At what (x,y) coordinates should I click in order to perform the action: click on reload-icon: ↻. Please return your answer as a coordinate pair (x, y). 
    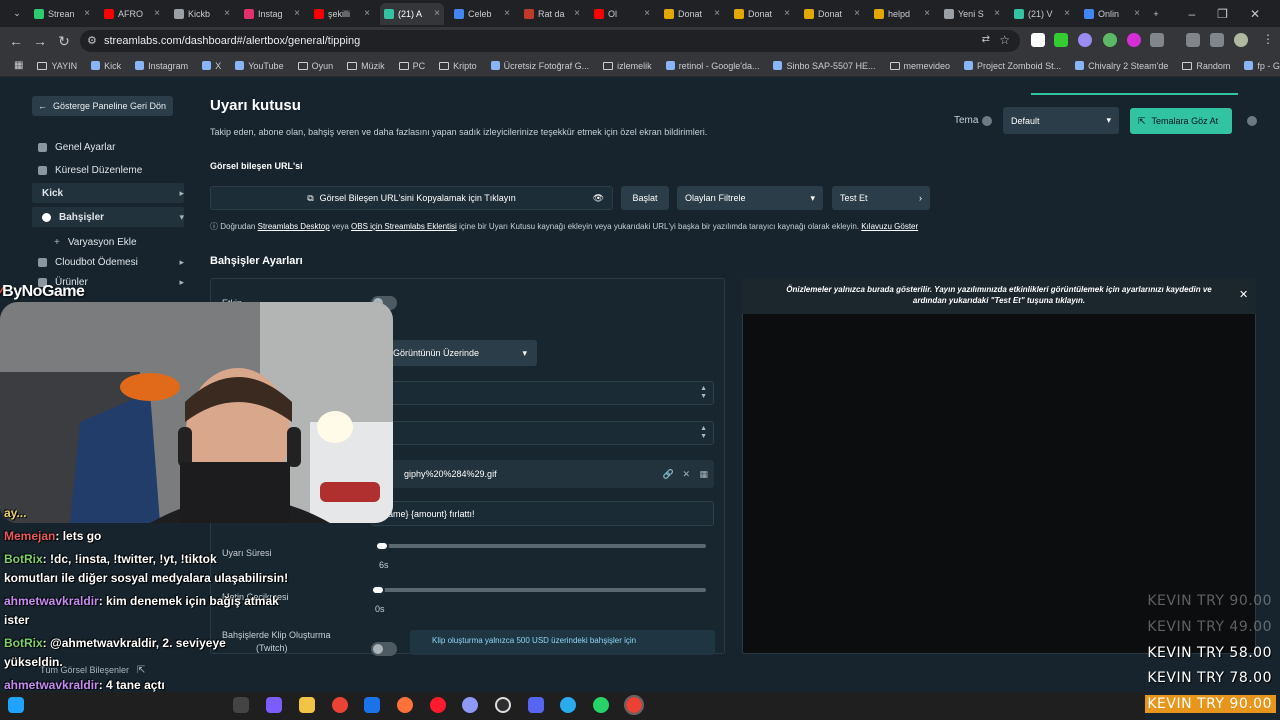
    Looking at the image, I should click on (64, 41).